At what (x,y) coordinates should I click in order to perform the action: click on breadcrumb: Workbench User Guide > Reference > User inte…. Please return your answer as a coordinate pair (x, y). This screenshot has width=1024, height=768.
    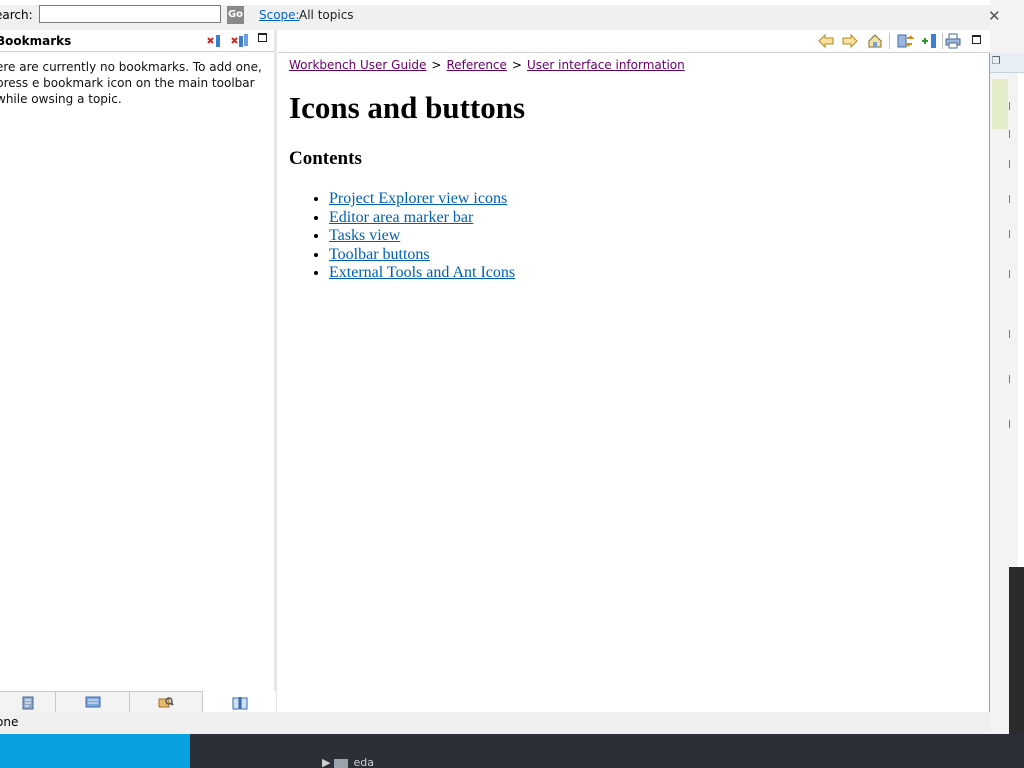
    Looking at the image, I should click on (634, 65).